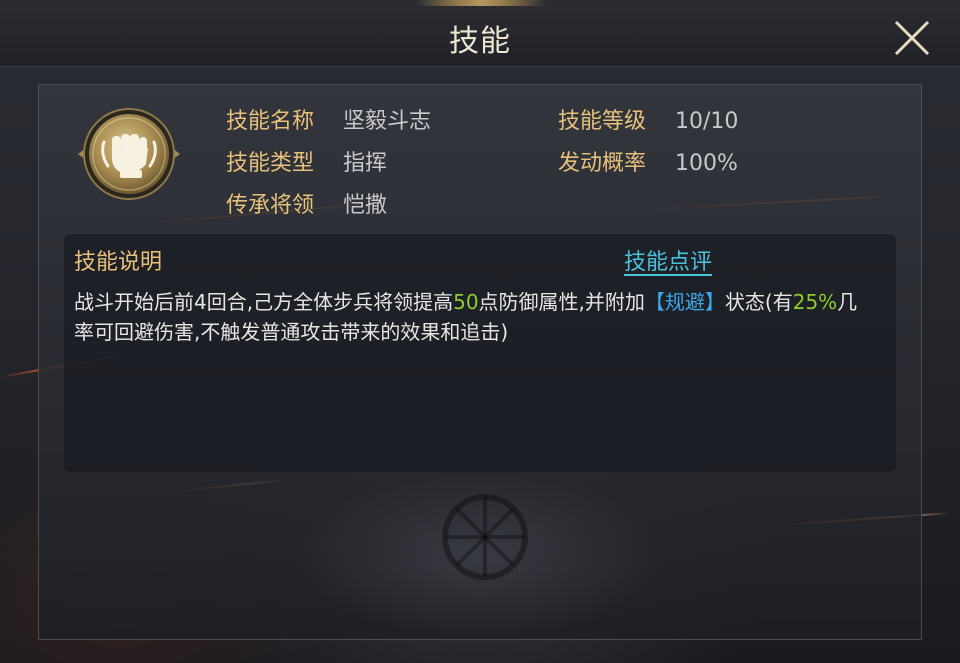 The image size is (960, 663). What do you see at coordinates (264, 302) in the screenshot?
I see `desc-segment: 战斗开始后前4回合,己方全体步兵将领提高` at bounding box center [264, 302].